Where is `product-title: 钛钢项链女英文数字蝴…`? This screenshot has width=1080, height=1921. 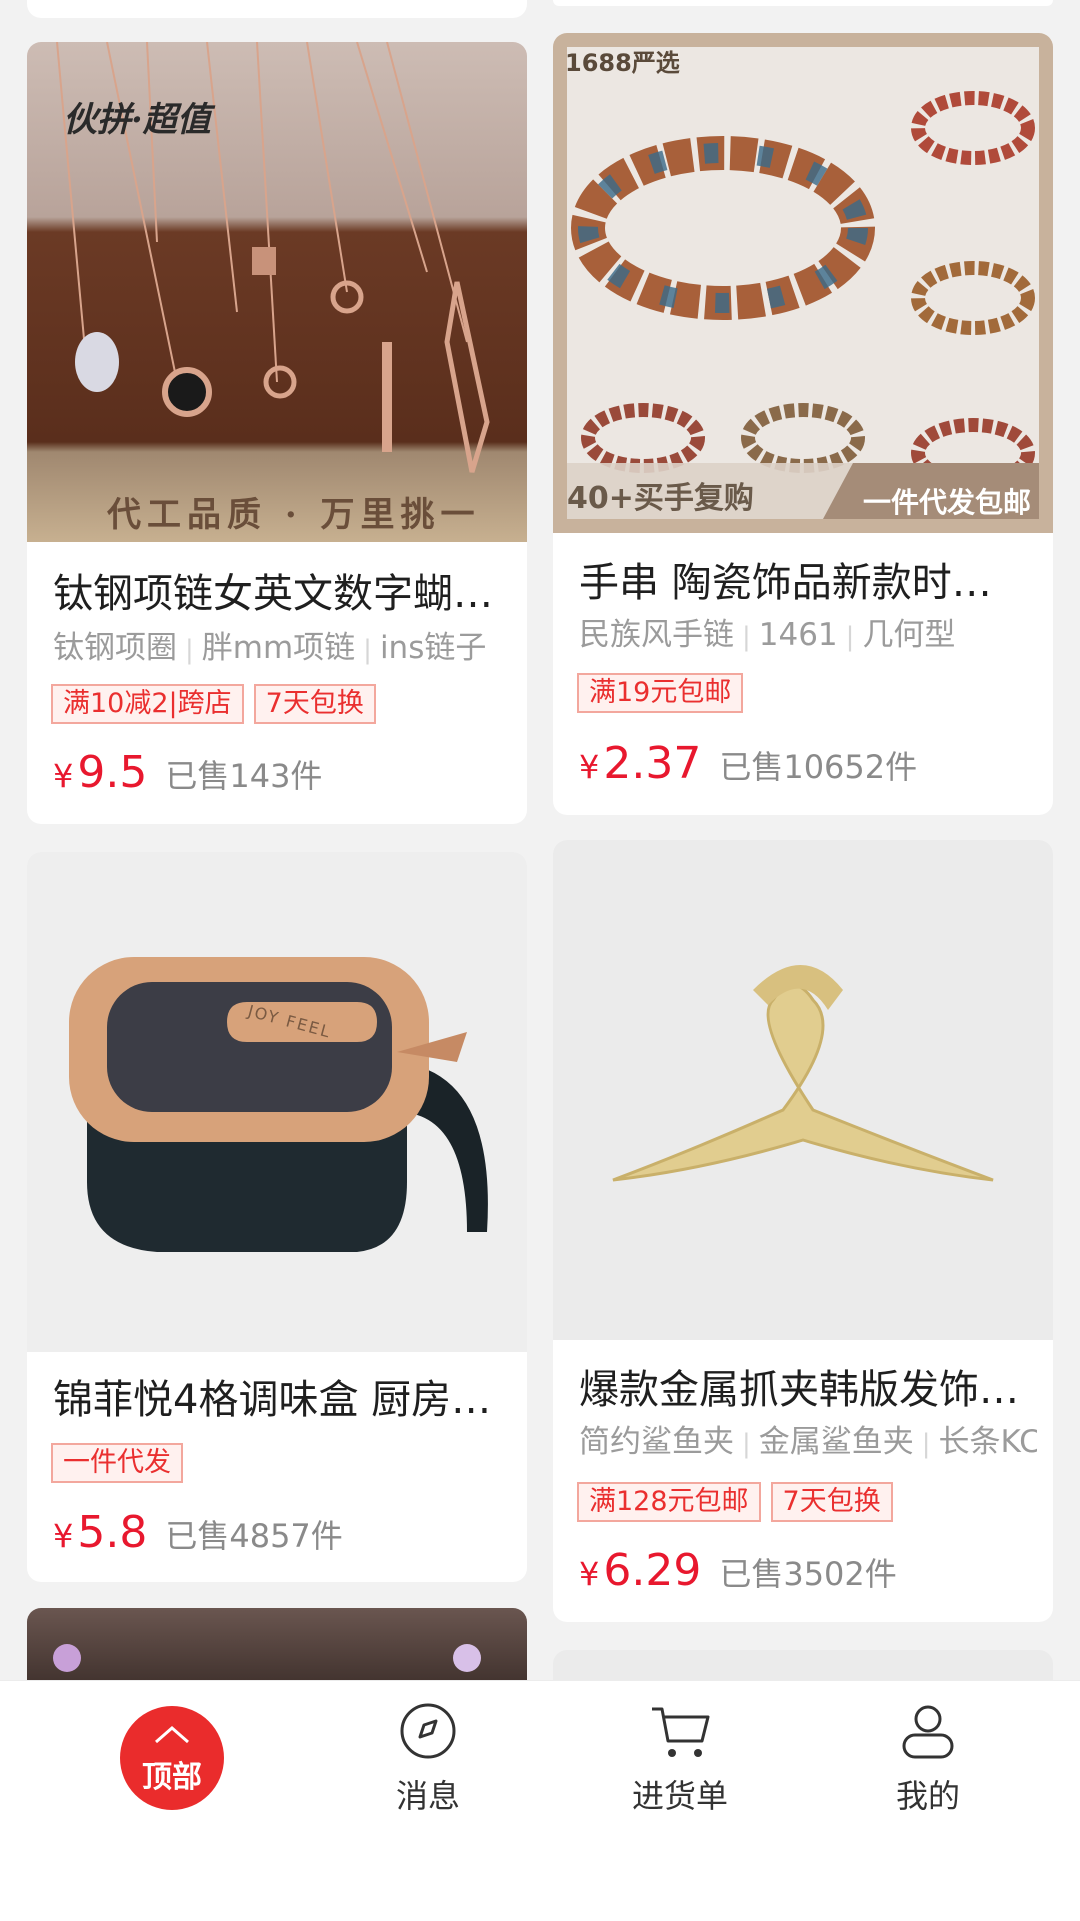
product-title: 钛钢项链女英文数字蝴… is located at coordinates (277, 594).